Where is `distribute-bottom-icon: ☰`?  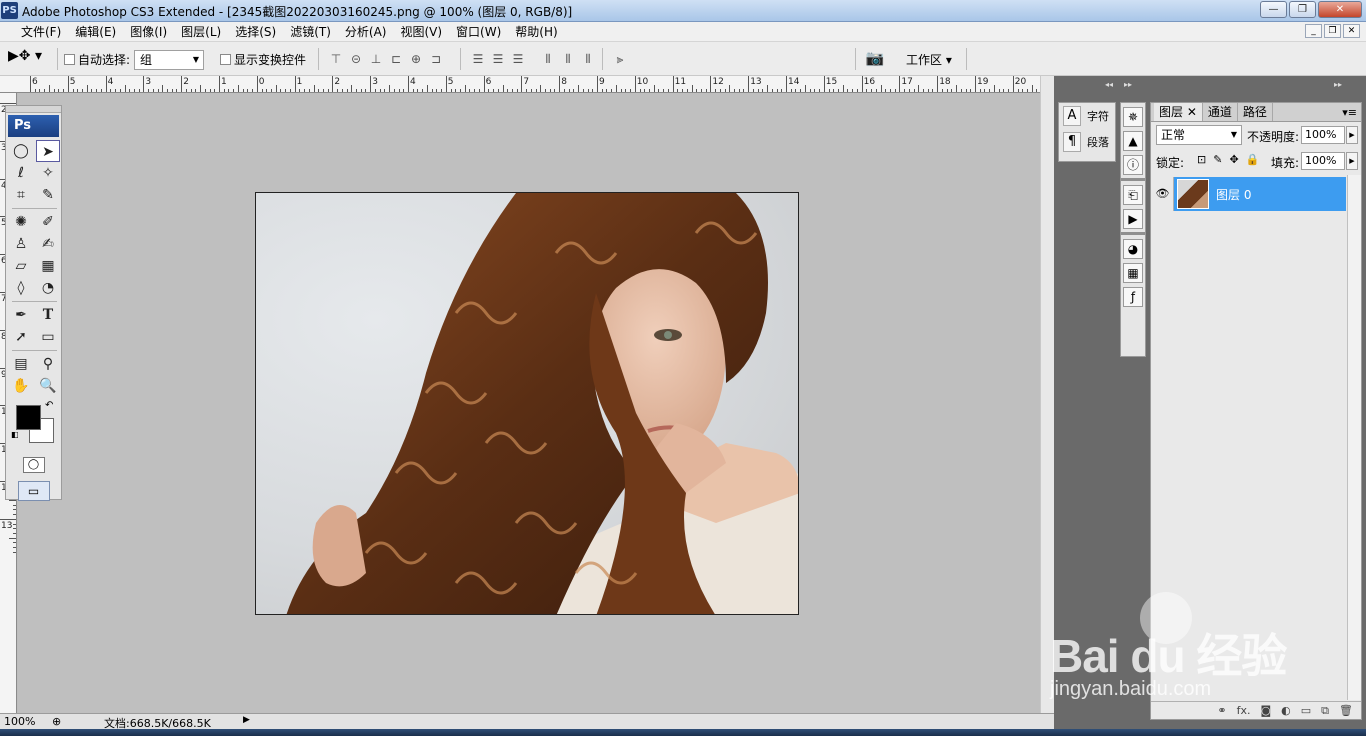
distribute-bottom-icon: ☰ is located at coordinates (518, 59).